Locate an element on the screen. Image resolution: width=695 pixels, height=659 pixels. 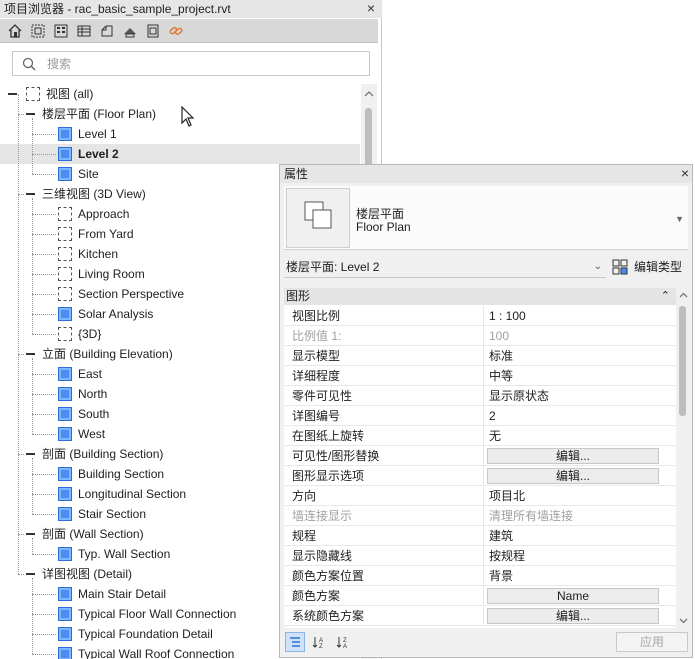
schedules-icon is located at coordinates (84, 31).